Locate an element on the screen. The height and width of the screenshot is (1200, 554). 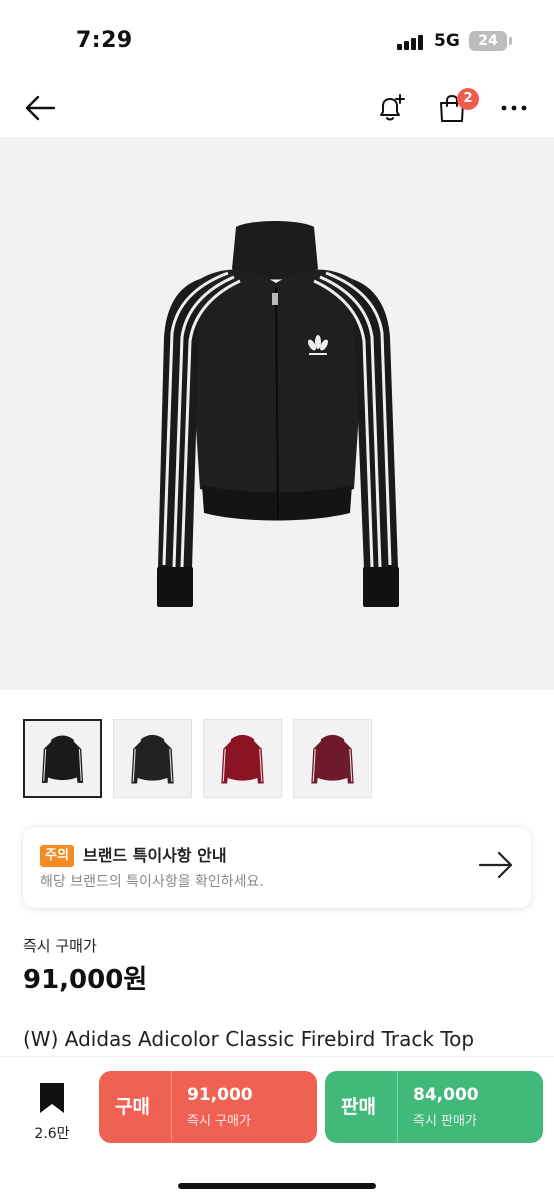
sell-label: 판매 is located at coordinates (358, 1107).